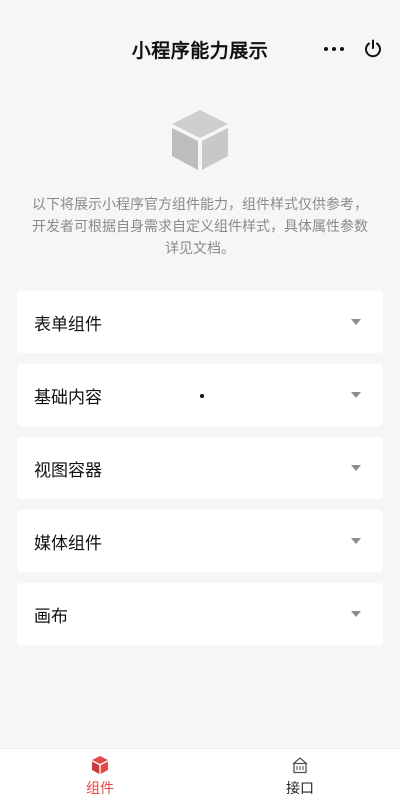  What do you see at coordinates (202, 396) in the screenshot?
I see `cursor-dot` at bounding box center [202, 396].